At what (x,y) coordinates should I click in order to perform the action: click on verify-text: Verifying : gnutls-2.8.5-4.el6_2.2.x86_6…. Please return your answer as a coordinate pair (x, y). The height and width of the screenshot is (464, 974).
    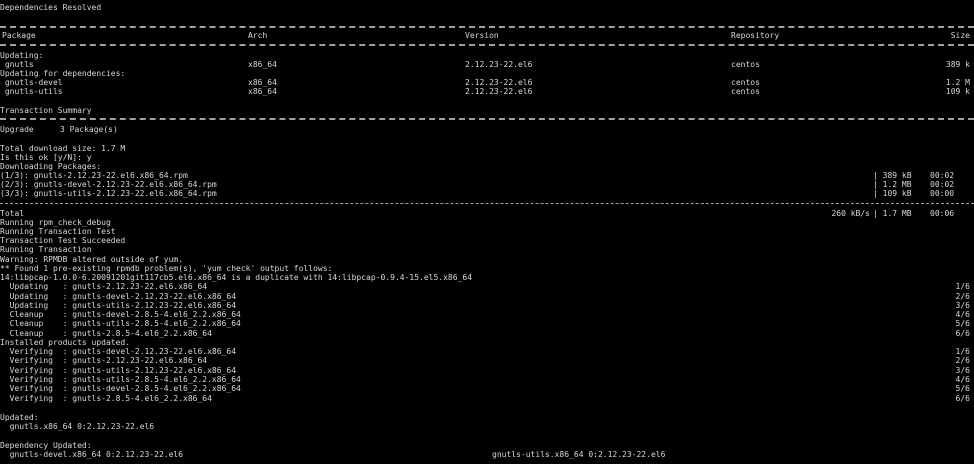
    Looking at the image, I should click on (106, 398).